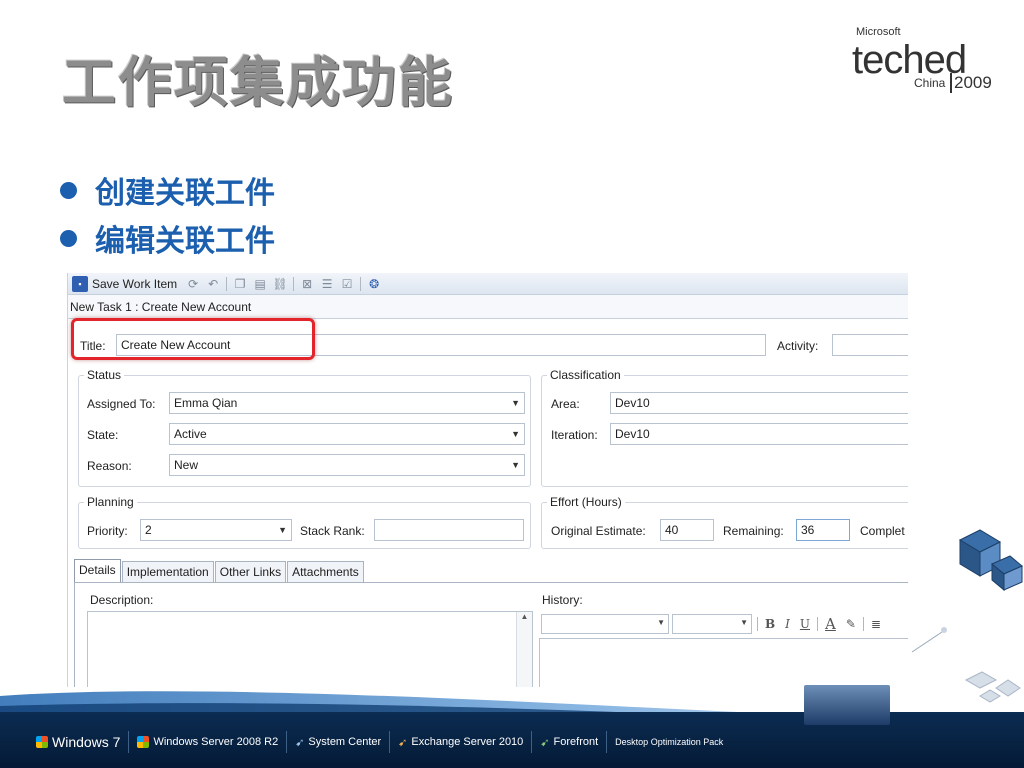 The image size is (1024, 768). I want to click on teched-logo: Microsoft teched China 2009, so click(928, 61).